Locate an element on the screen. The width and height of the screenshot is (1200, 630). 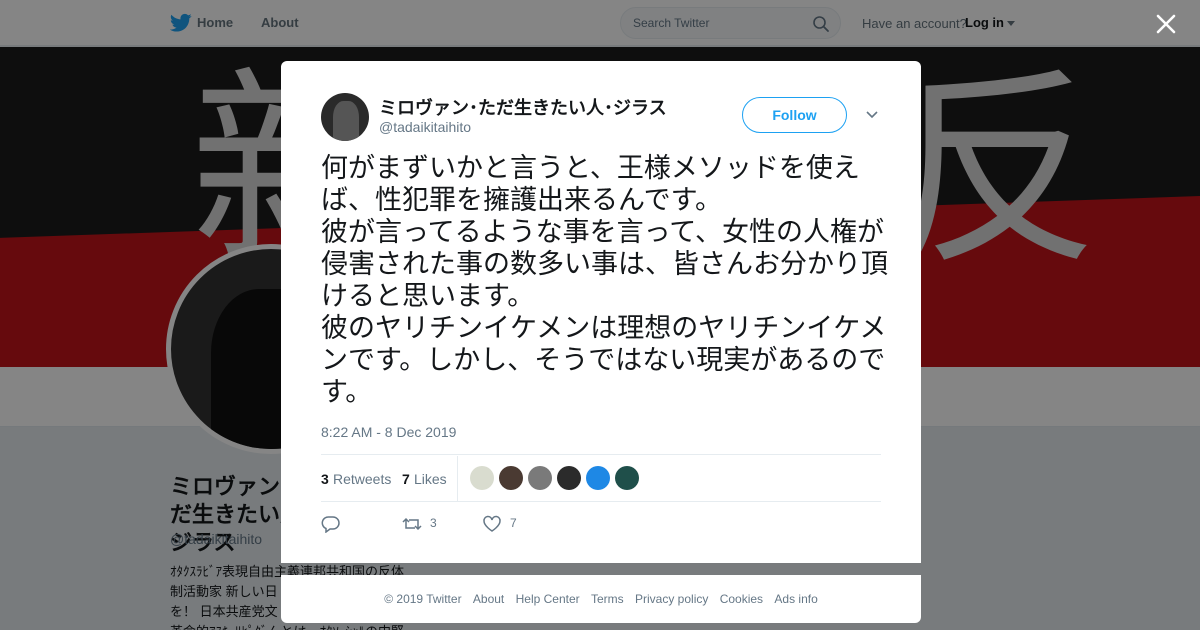
tweet-stats: 3 Retweets 7 Likes is located at coordinates (601, 478).